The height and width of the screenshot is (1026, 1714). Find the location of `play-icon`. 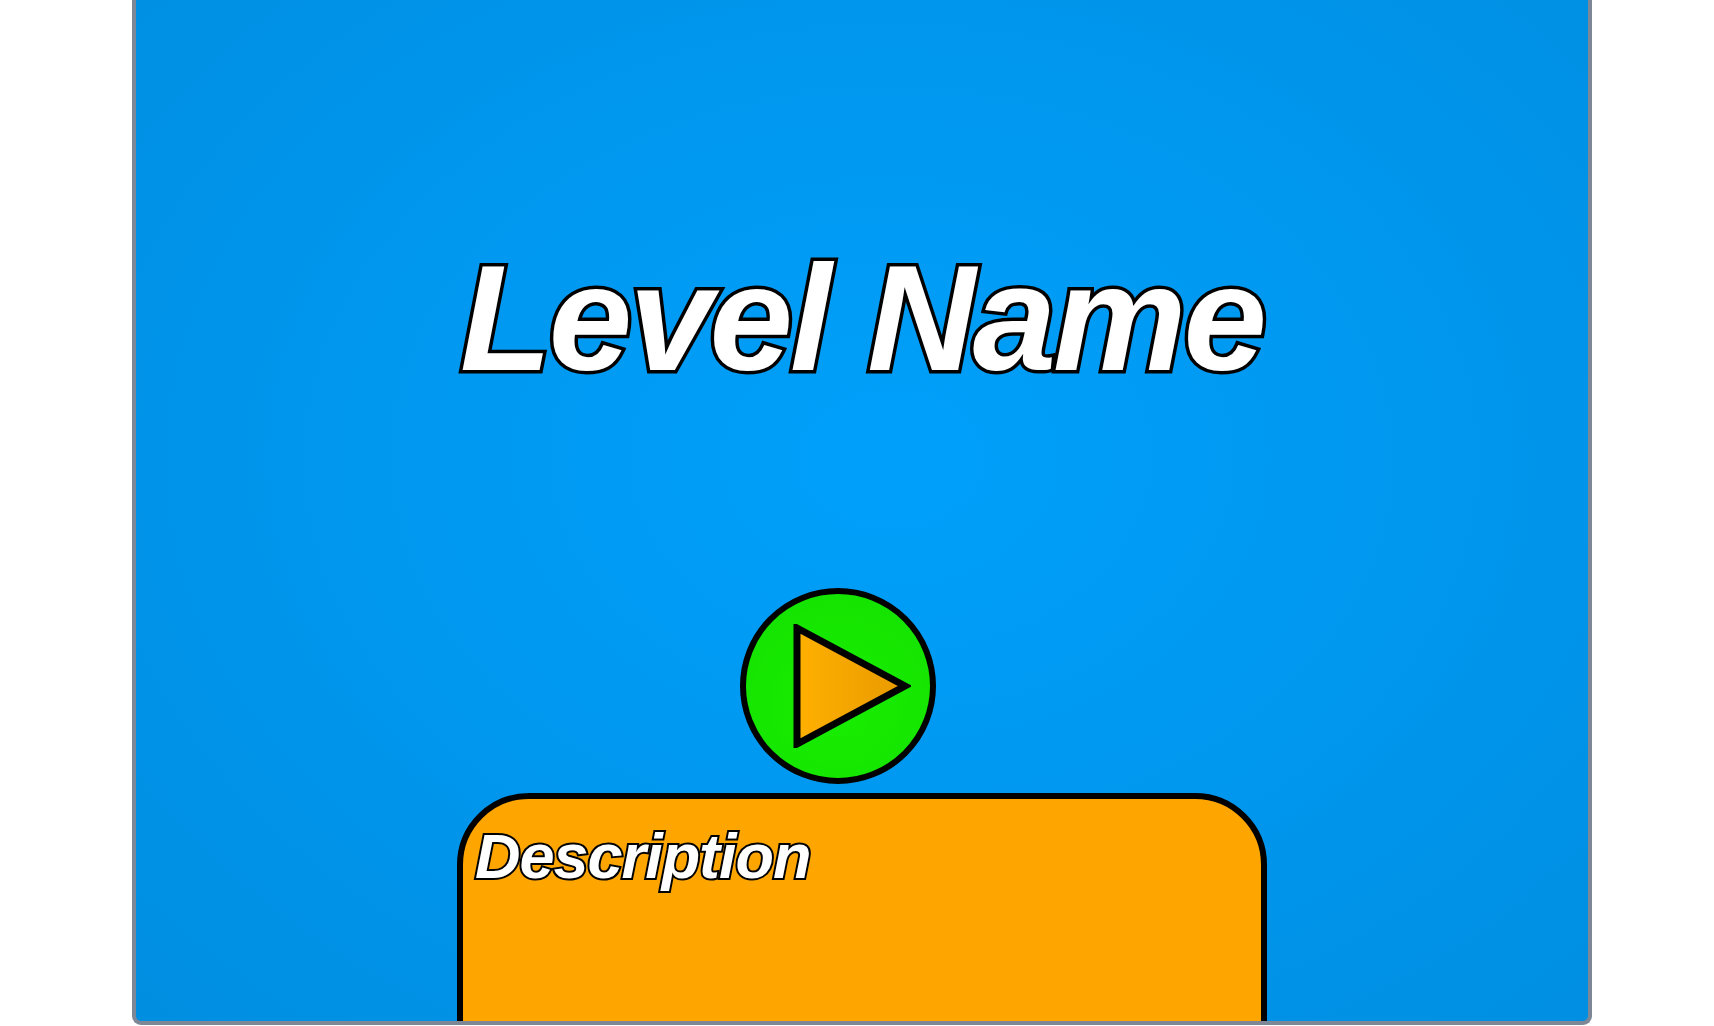

play-icon is located at coordinates (852, 686).